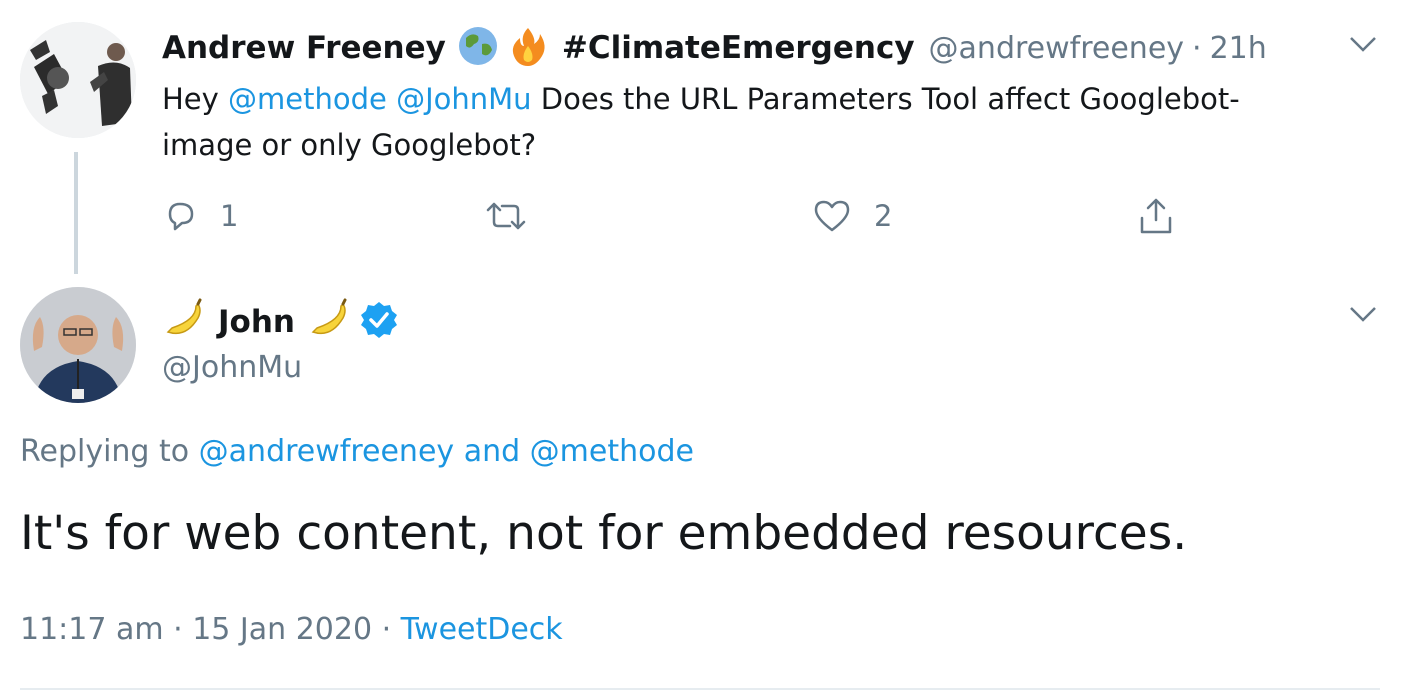 This screenshot has height=691, width=1413. I want to click on like-icon, so click(832, 216).